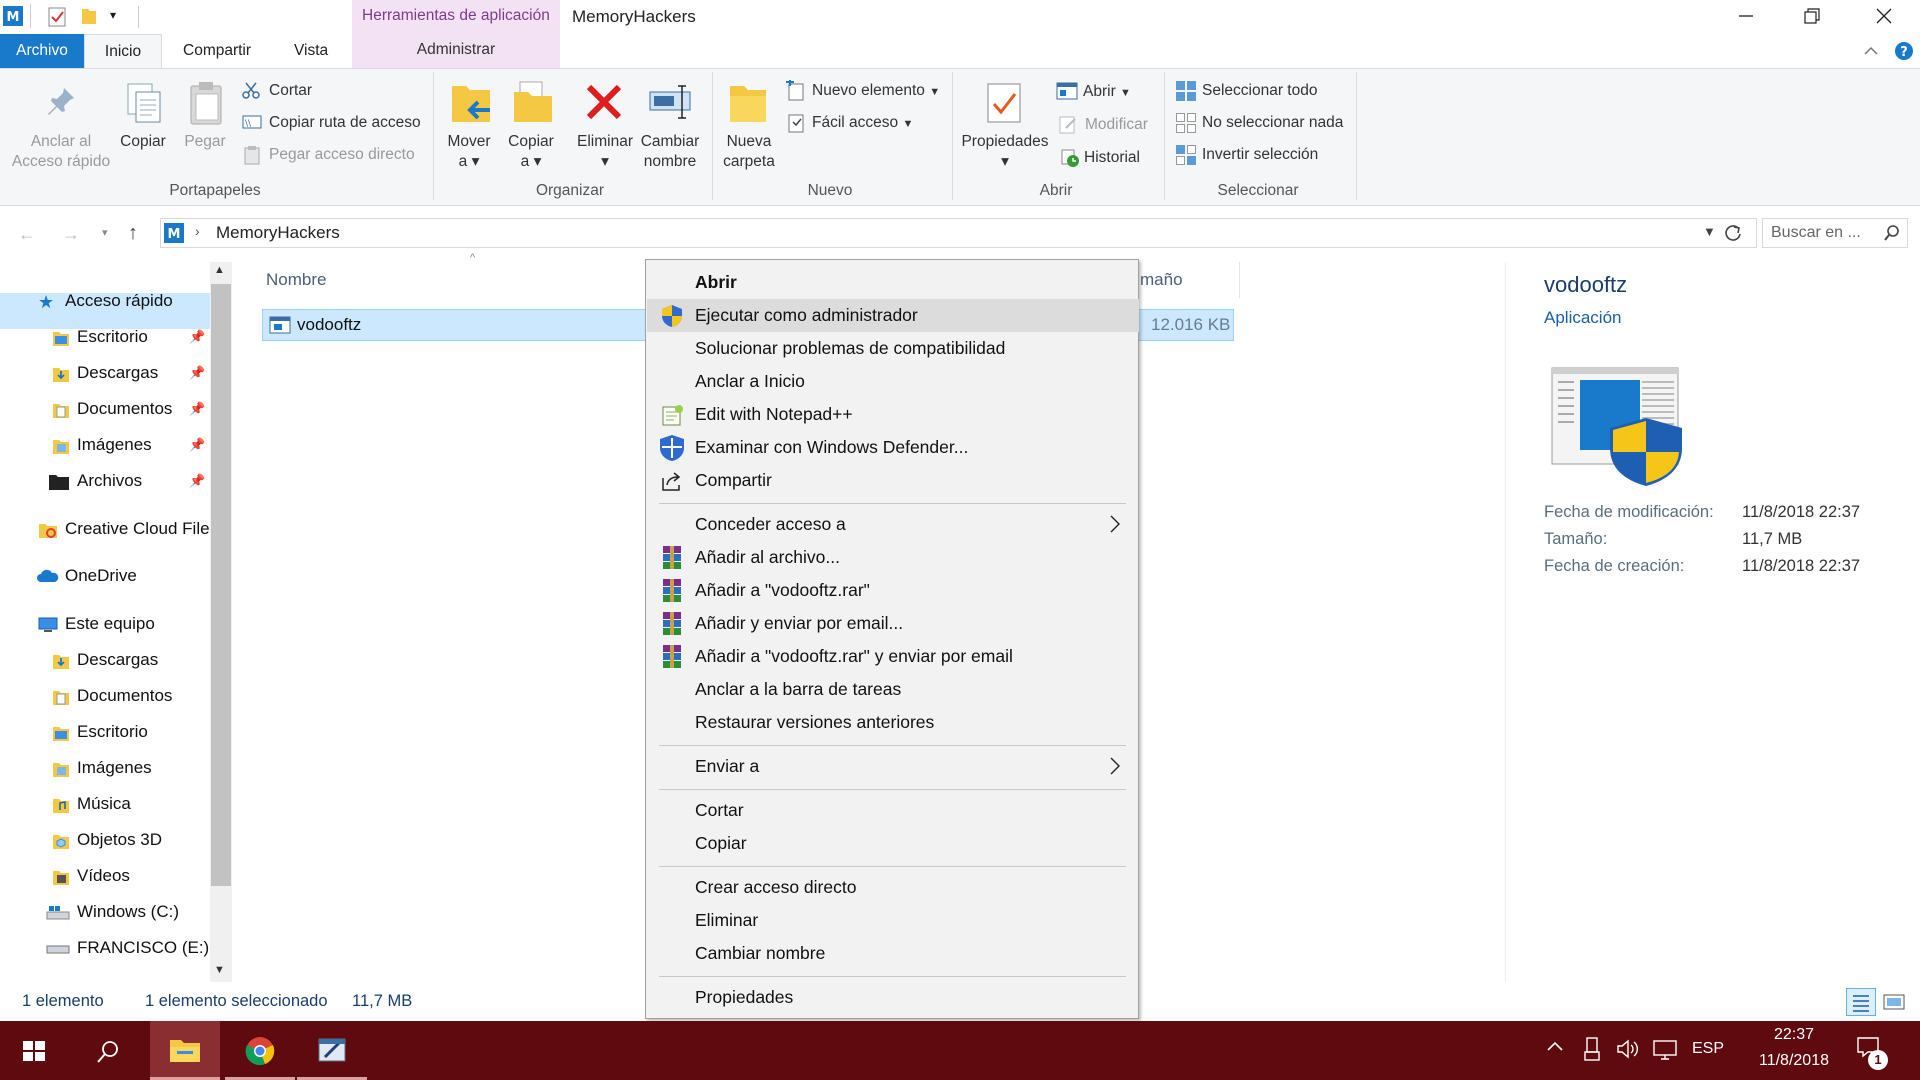 Image resolution: width=1920 pixels, height=1080 pixels. I want to click on copiar-ruta-button: Copiar ruta de acceso, so click(345, 123).